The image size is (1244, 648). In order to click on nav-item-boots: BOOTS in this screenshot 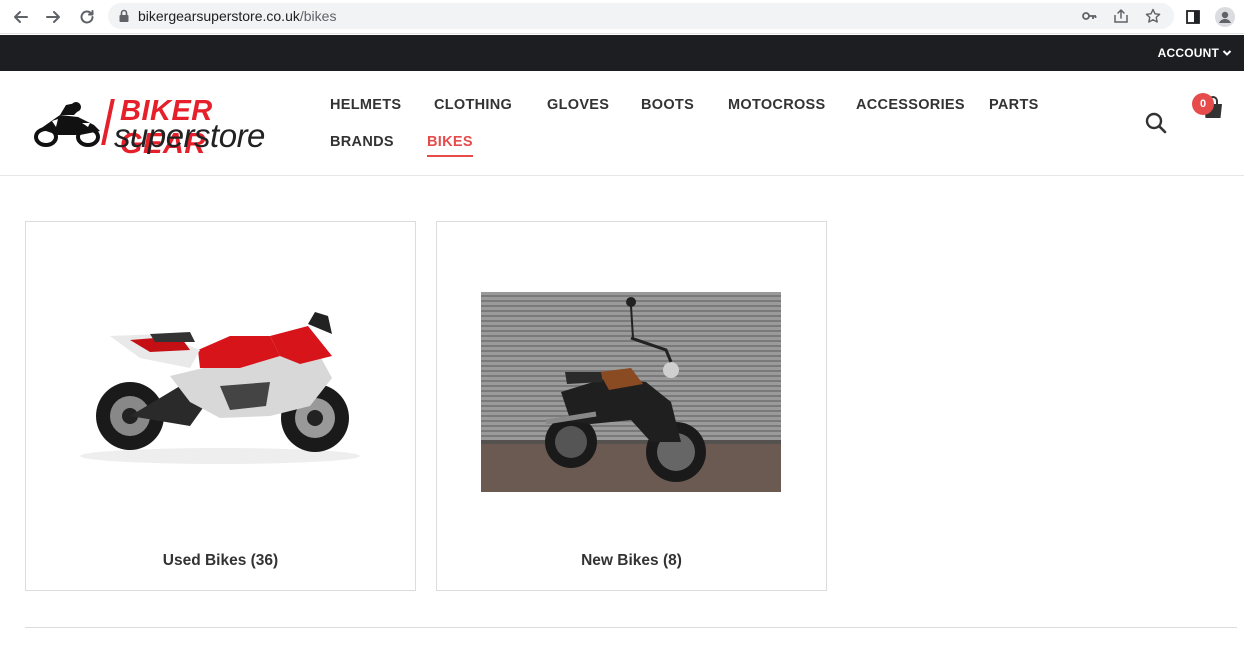, I will do `click(667, 105)`.